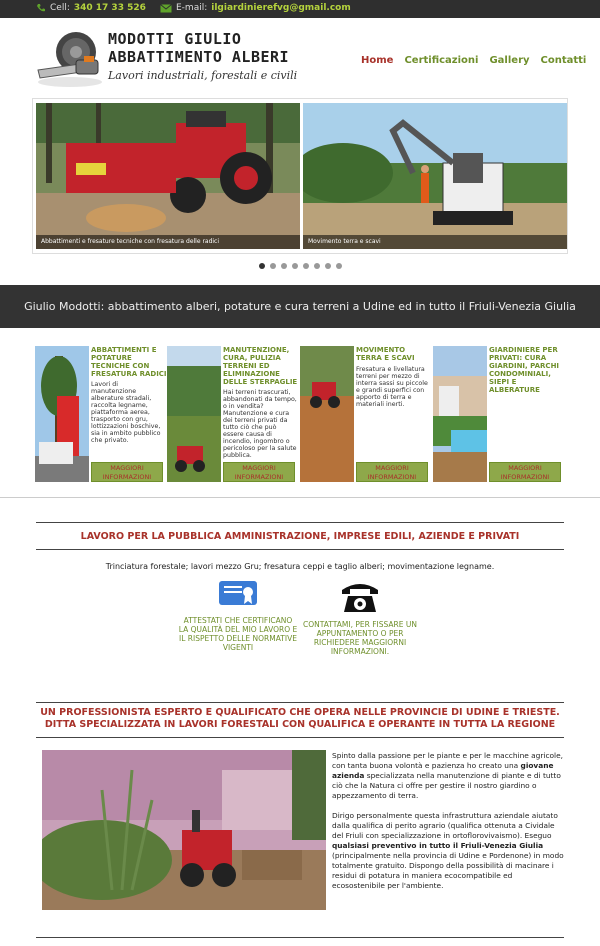 The image size is (600, 946). What do you see at coordinates (192, 8) in the screenshot?
I see `email-label: E-mail:` at bounding box center [192, 8].